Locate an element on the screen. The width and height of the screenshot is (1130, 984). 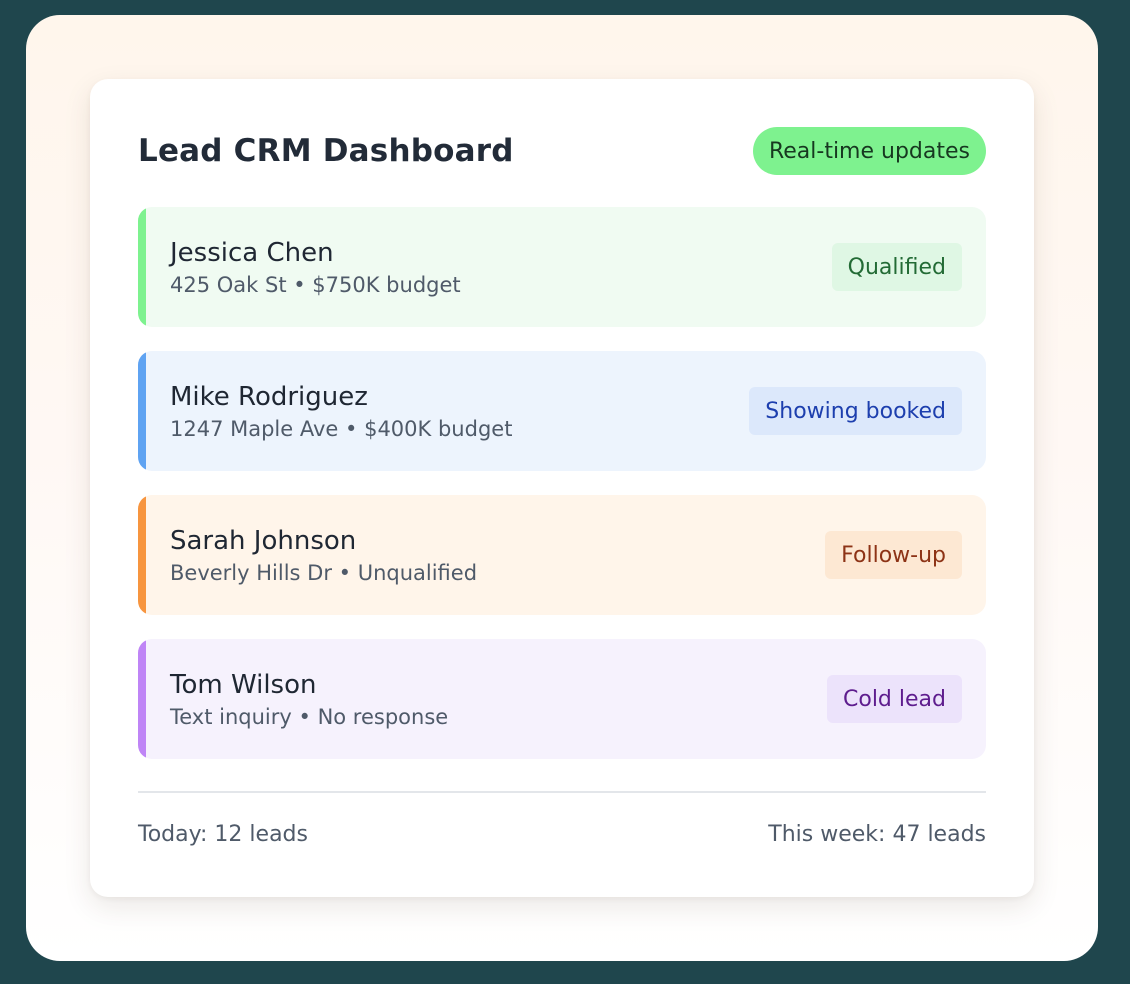
lead-status-badge: Follow-up is located at coordinates (893, 555).